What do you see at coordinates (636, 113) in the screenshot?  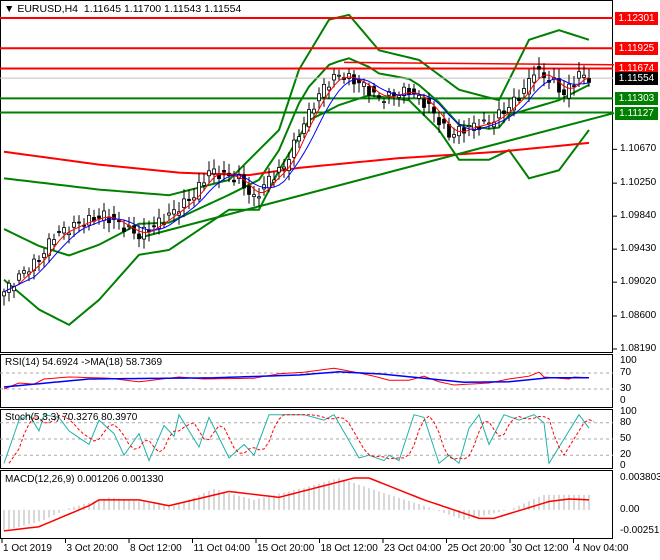 I see `level-price-tag: 1.11127` at bounding box center [636, 113].